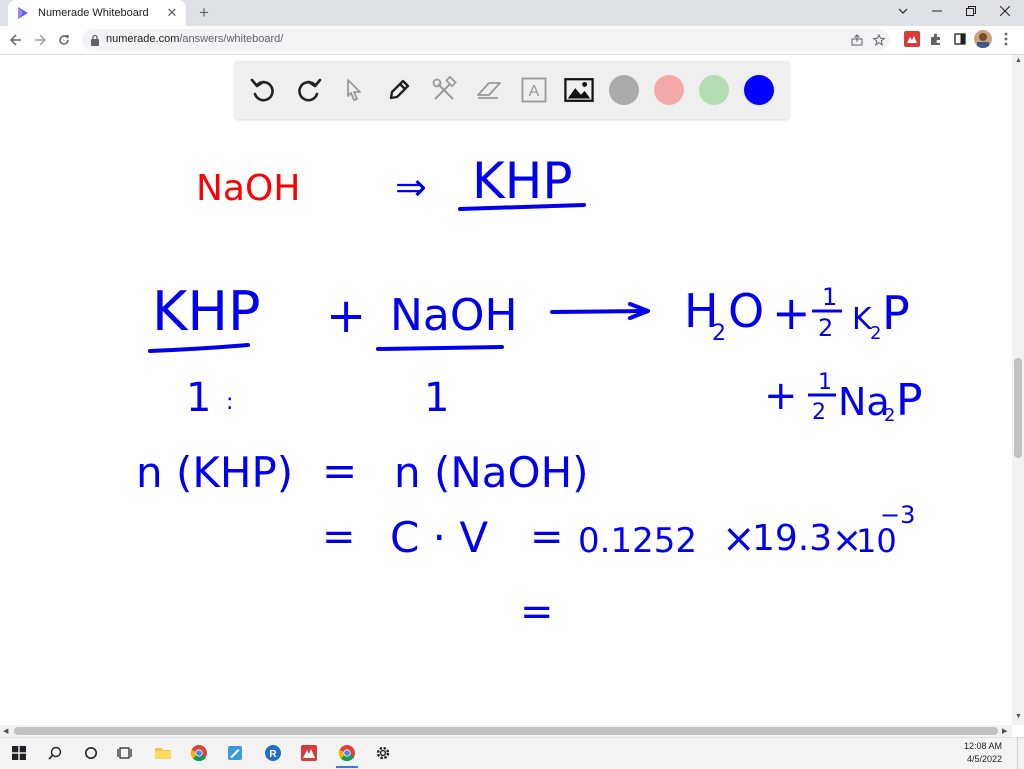 The image size is (1024, 769). I want to click on search-icon, so click(55, 753).